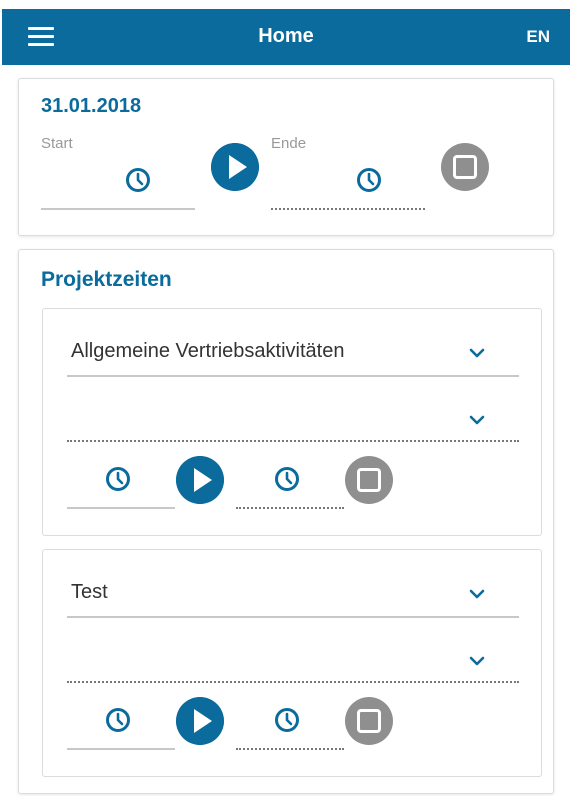  I want to click on language-switch: EN, so click(538, 37).